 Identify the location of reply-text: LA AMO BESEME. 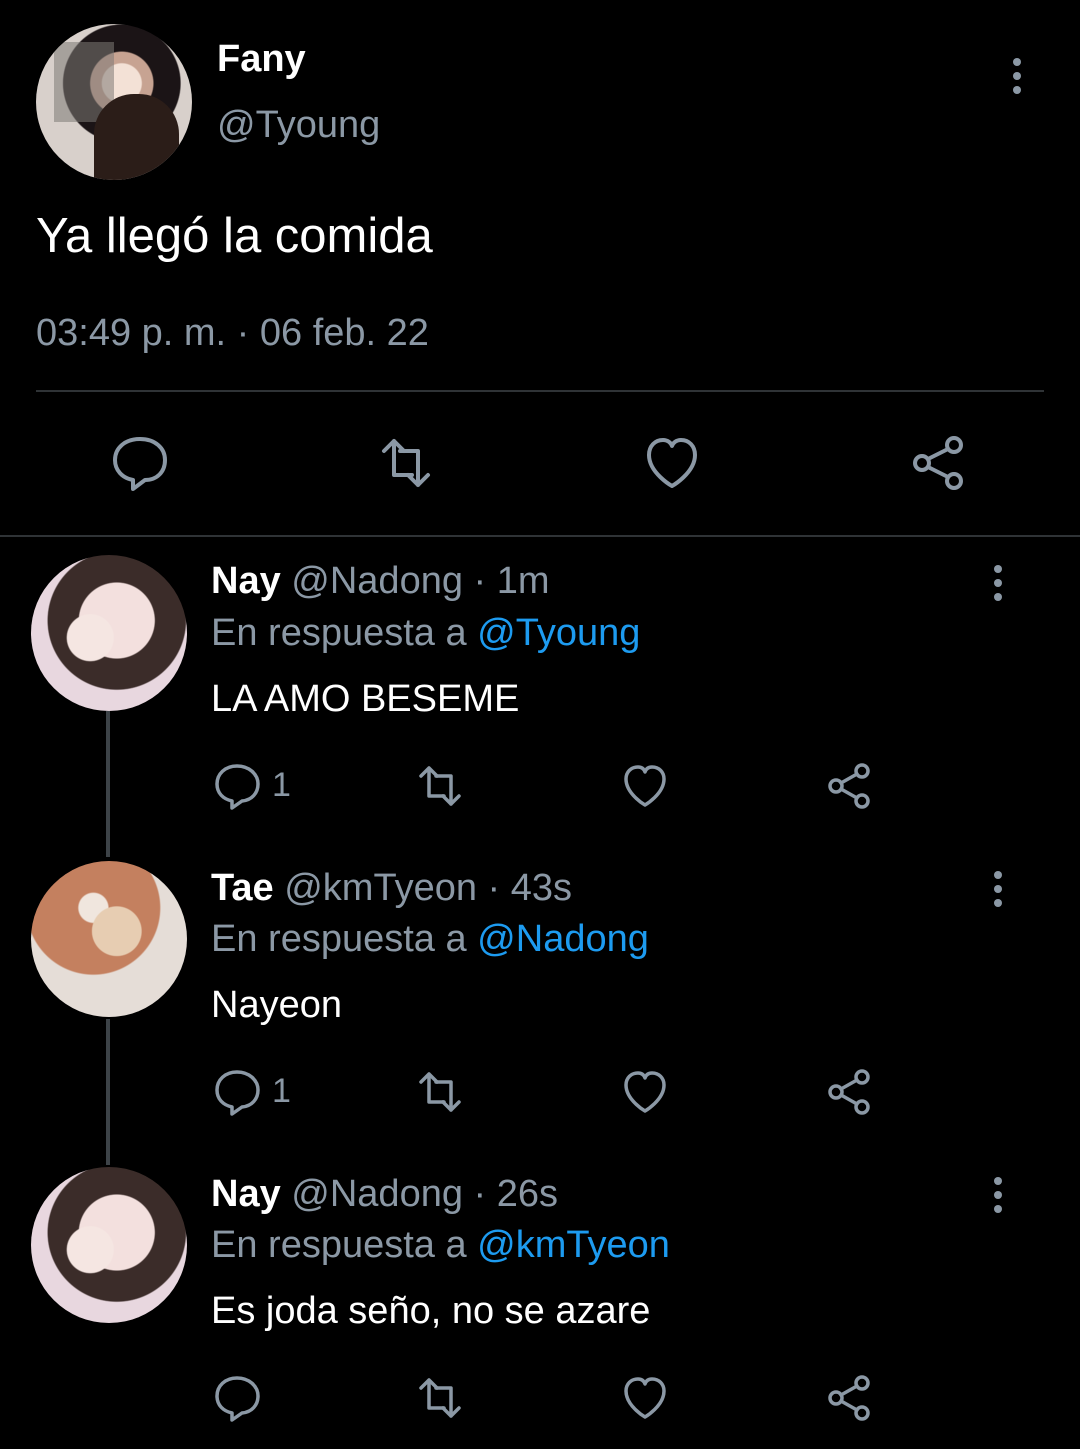
(365, 699).